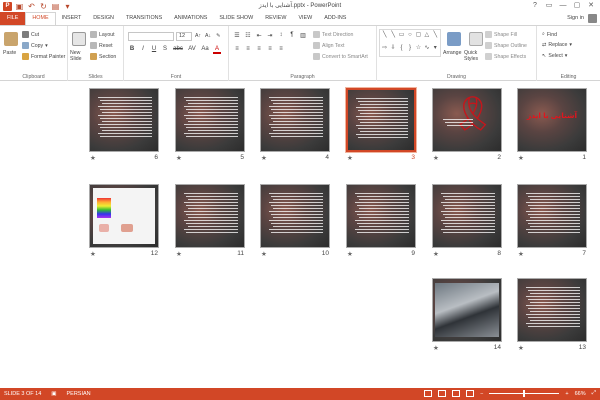  What do you see at coordinates (475, 56) in the screenshot?
I see `quick-styles-button: Quick Styles` at bounding box center [475, 56].